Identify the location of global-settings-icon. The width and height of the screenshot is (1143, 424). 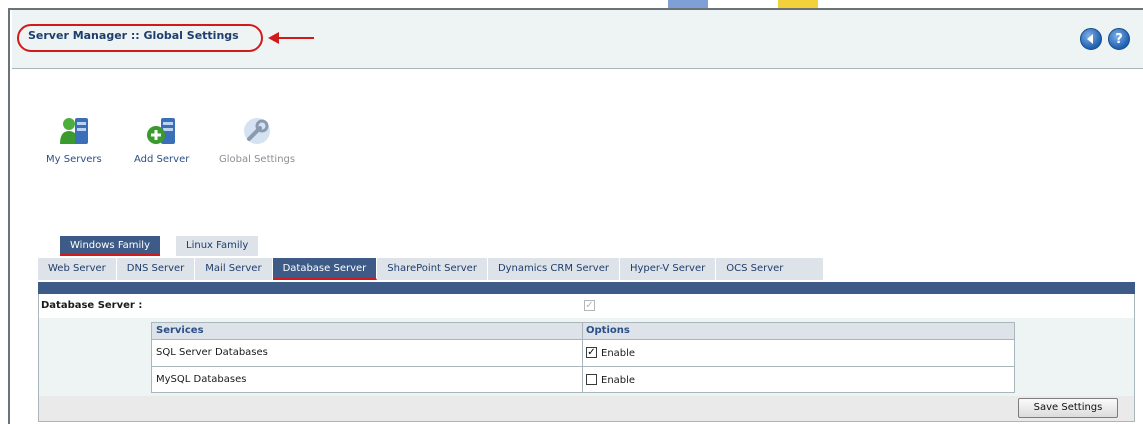
(257, 131).